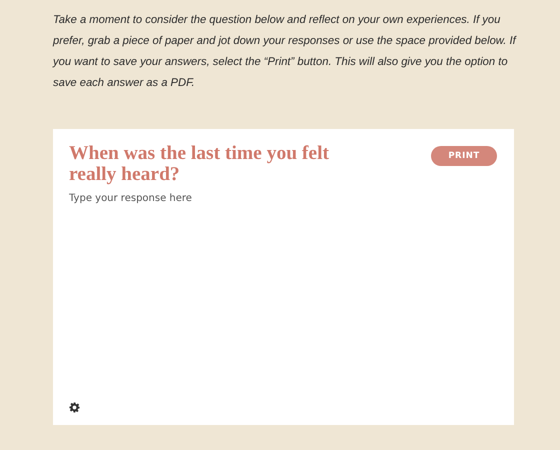  Describe the element at coordinates (74, 407) in the screenshot. I see `settings-icon` at that location.